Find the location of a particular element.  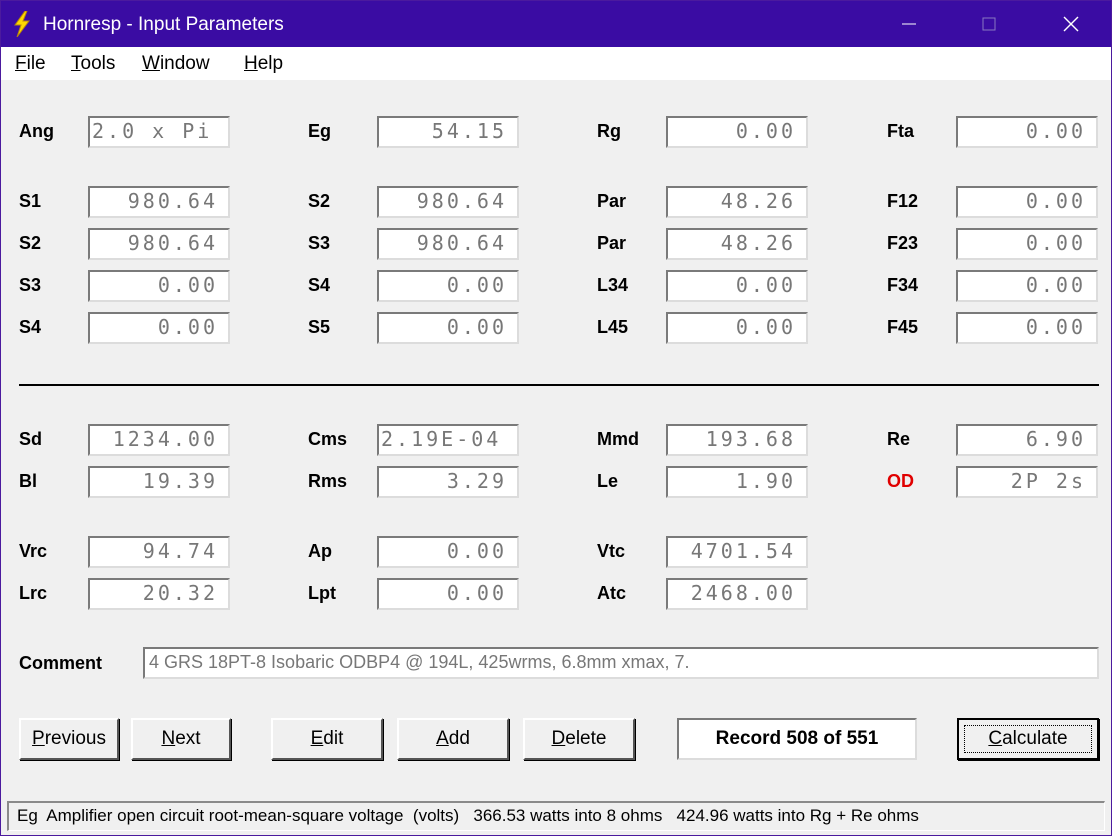

close-button is located at coordinates (1071, 24).